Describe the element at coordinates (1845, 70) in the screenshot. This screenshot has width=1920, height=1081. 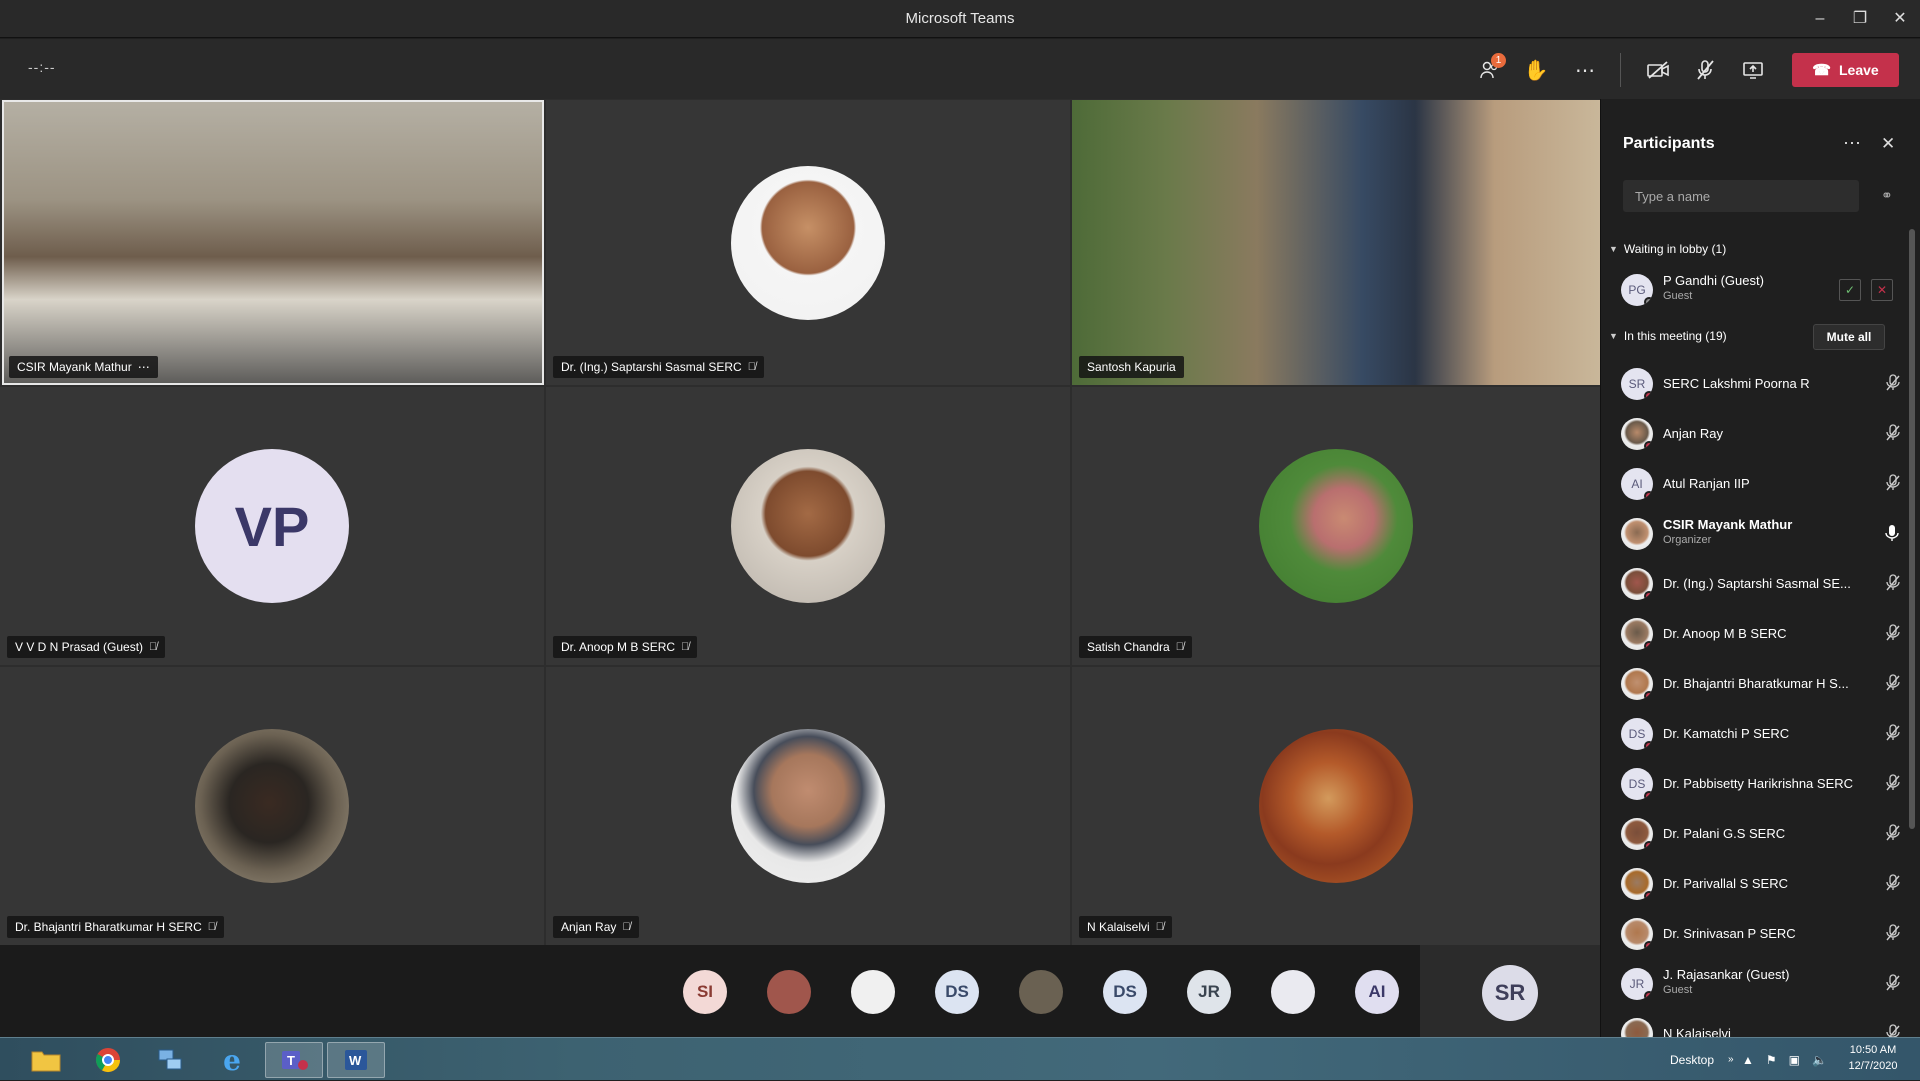
I see `leave-button: ☎ Leave` at that location.